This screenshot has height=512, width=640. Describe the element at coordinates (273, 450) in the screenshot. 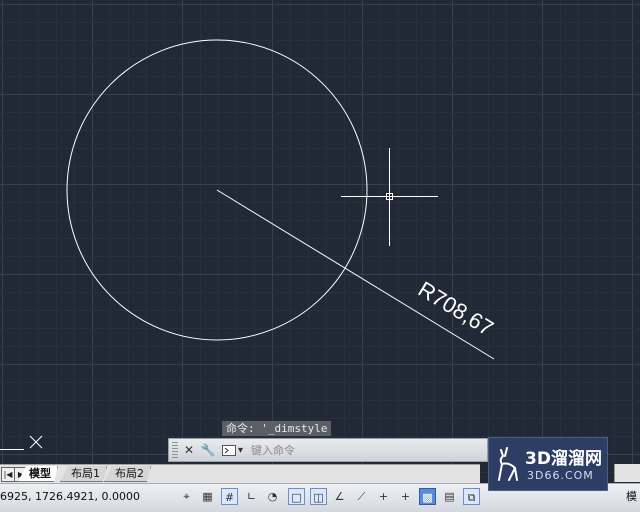

I see `command-input: 键入命令` at that location.